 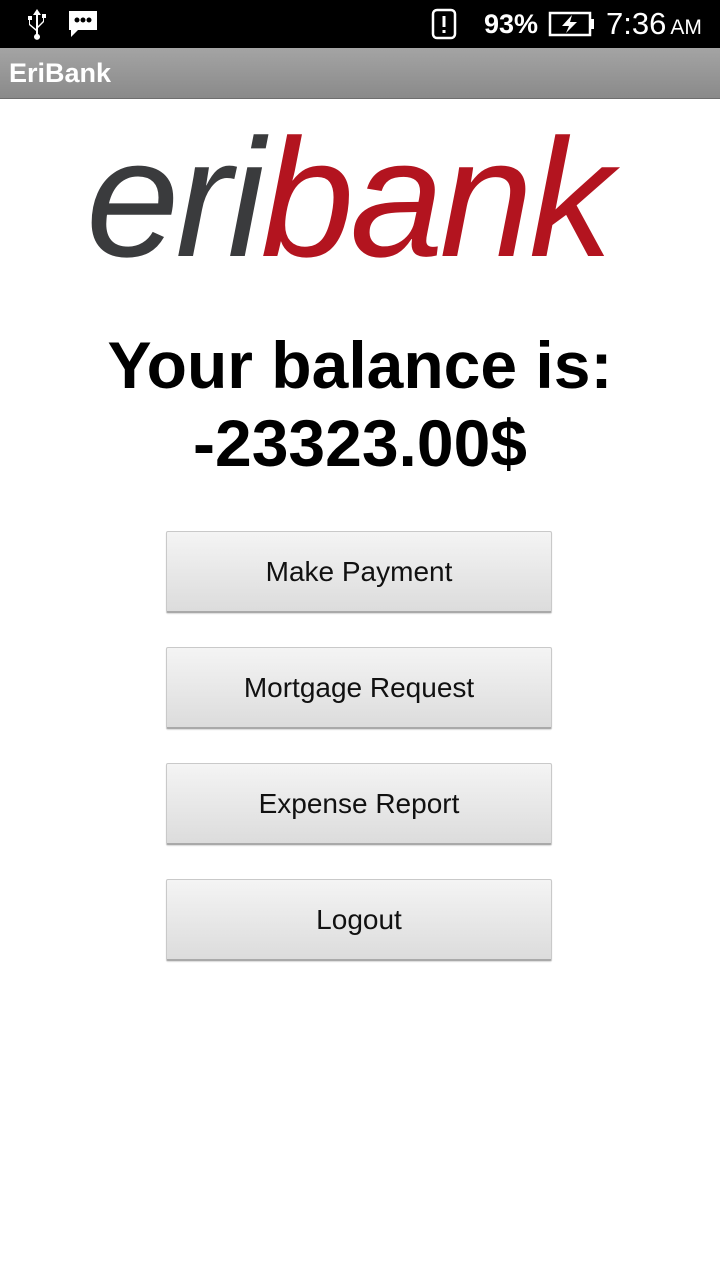 What do you see at coordinates (686, 27) in the screenshot?
I see `clock-ampm: AM` at bounding box center [686, 27].